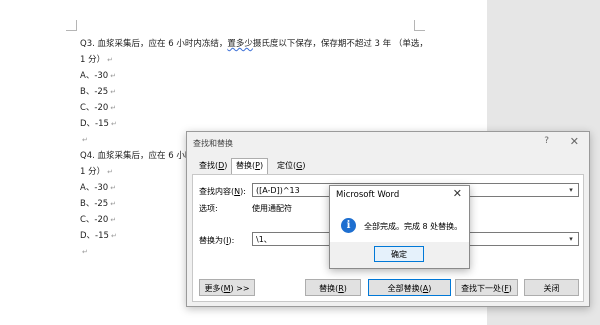  Describe the element at coordinates (213, 143) in the screenshot. I see `dialog-title: 查找和替换` at that location.